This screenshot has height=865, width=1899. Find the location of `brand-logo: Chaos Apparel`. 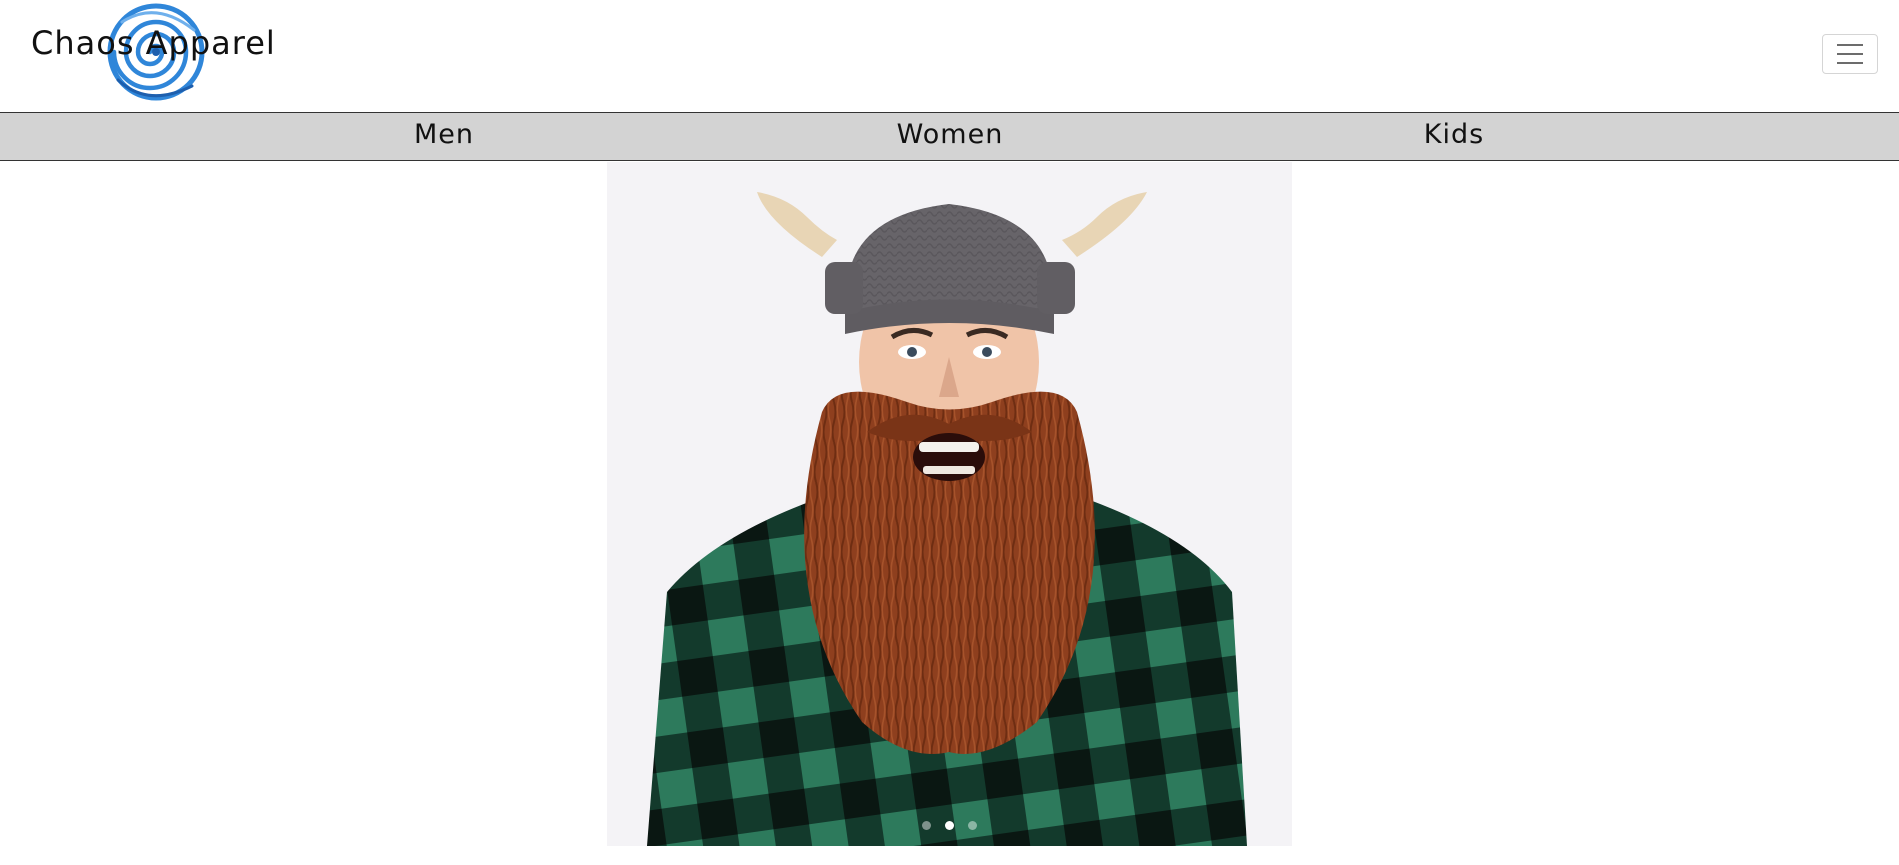

brand-logo: Chaos Apparel is located at coordinates (161, 53).